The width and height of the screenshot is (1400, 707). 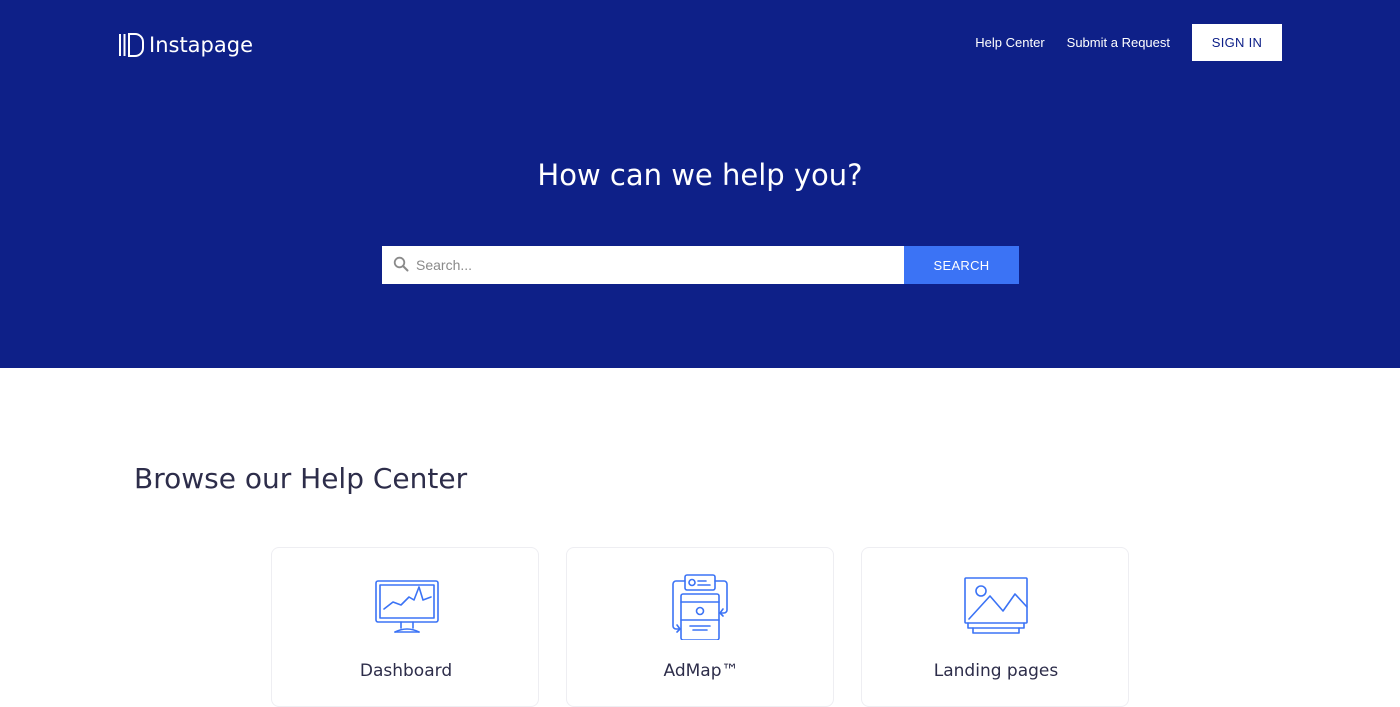 I want to click on nav-link-help-center: Help Center, so click(x=1009, y=42).